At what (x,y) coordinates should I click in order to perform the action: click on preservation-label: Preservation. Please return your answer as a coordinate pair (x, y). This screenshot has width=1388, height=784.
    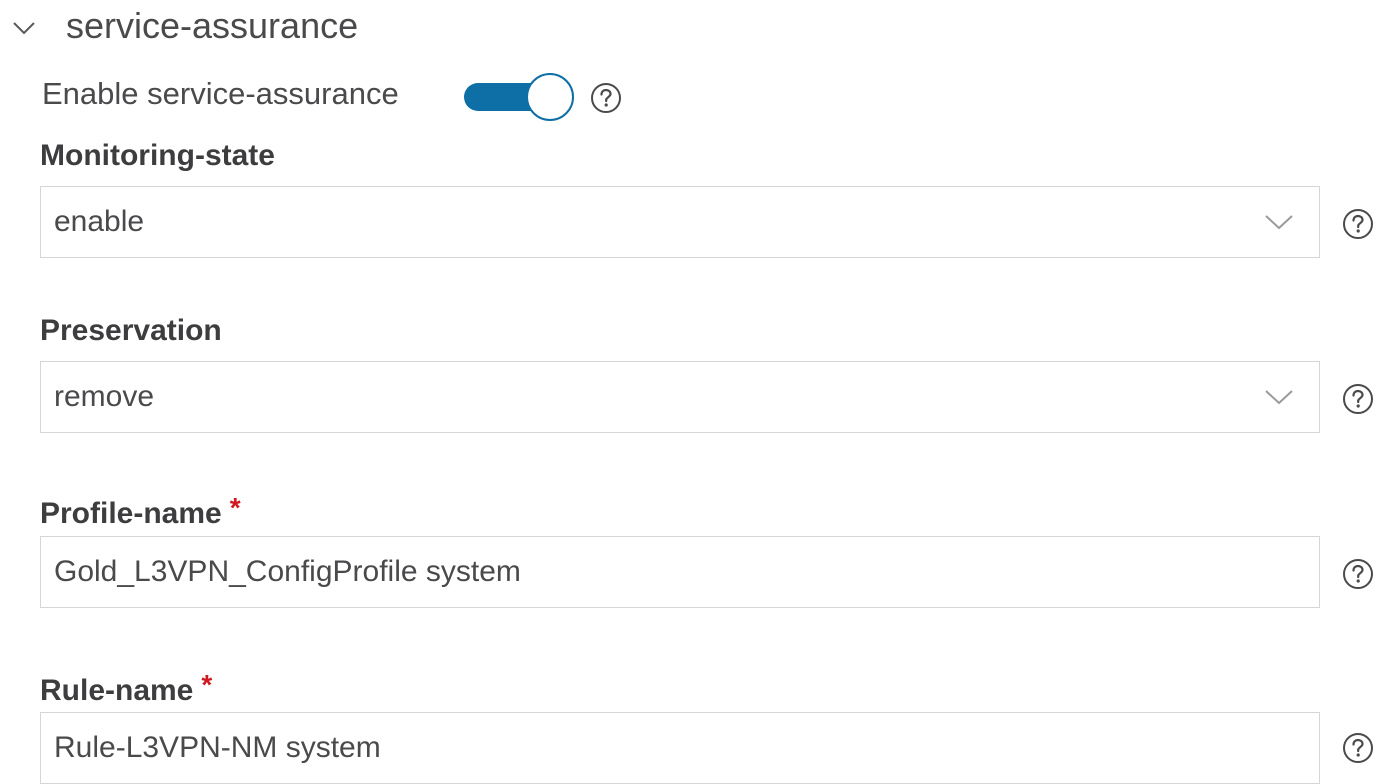
    Looking at the image, I should click on (131, 330).